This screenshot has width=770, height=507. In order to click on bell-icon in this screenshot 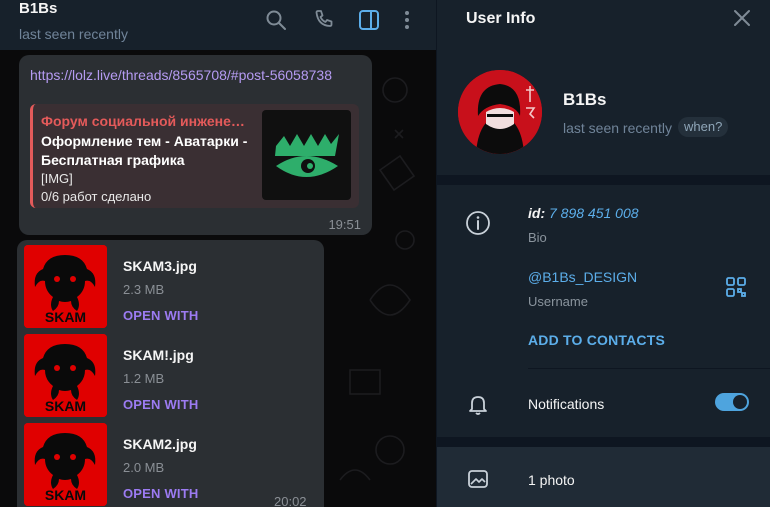, I will do `click(478, 404)`.